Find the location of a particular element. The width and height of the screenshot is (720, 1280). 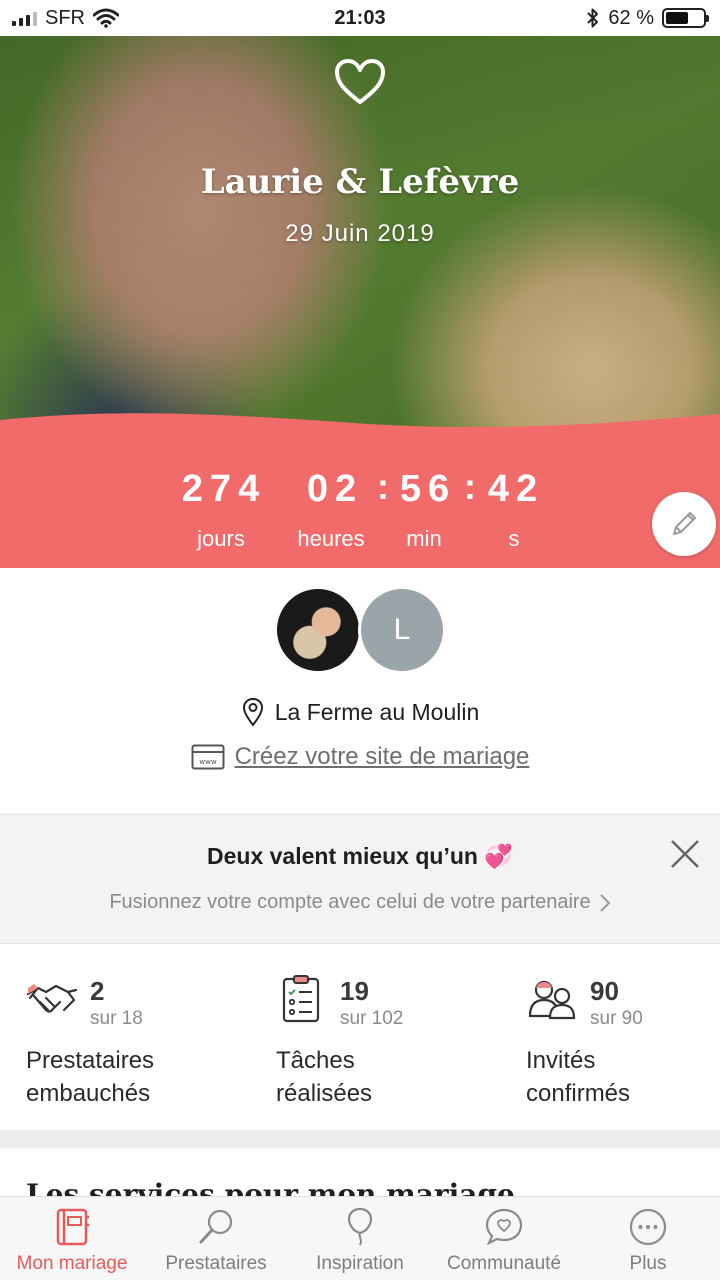

edit-wedding-button is located at coordinates (684, 524).